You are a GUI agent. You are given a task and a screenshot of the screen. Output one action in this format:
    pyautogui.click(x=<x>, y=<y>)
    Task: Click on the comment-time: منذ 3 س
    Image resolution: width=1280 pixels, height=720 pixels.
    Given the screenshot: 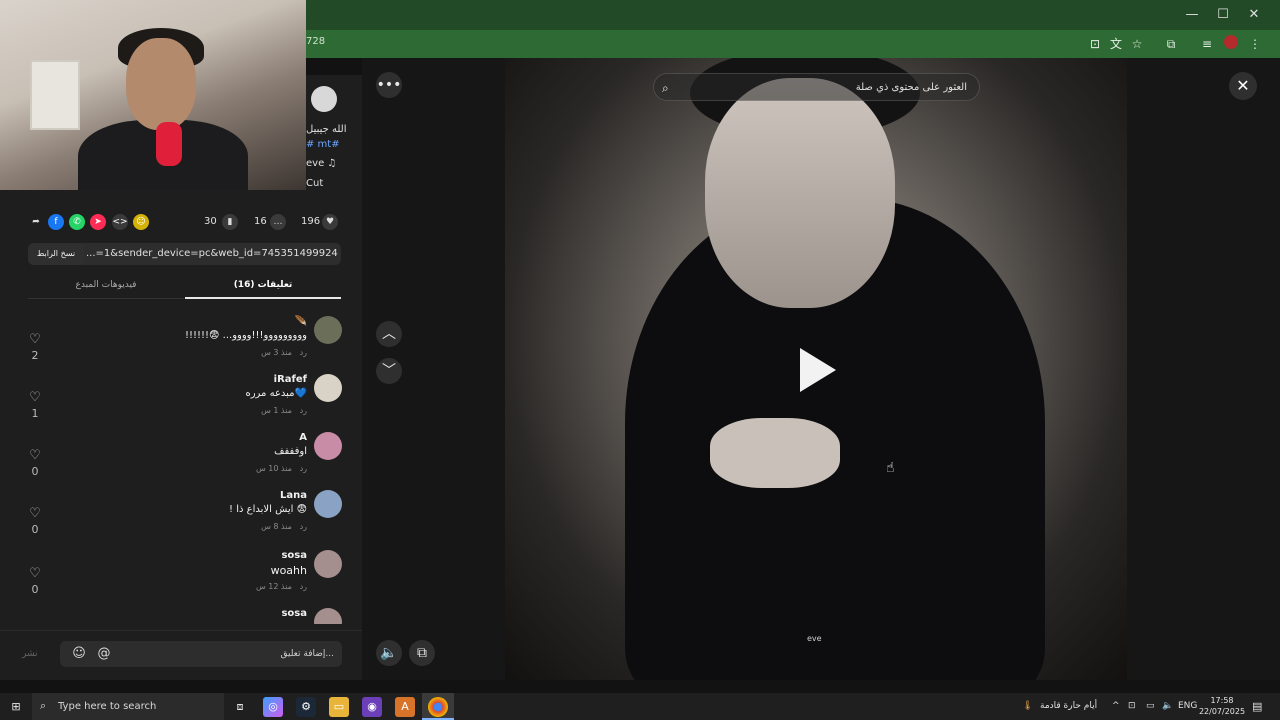 What is the action you would take?
    pyautogui.click(x=276, y=352)
    